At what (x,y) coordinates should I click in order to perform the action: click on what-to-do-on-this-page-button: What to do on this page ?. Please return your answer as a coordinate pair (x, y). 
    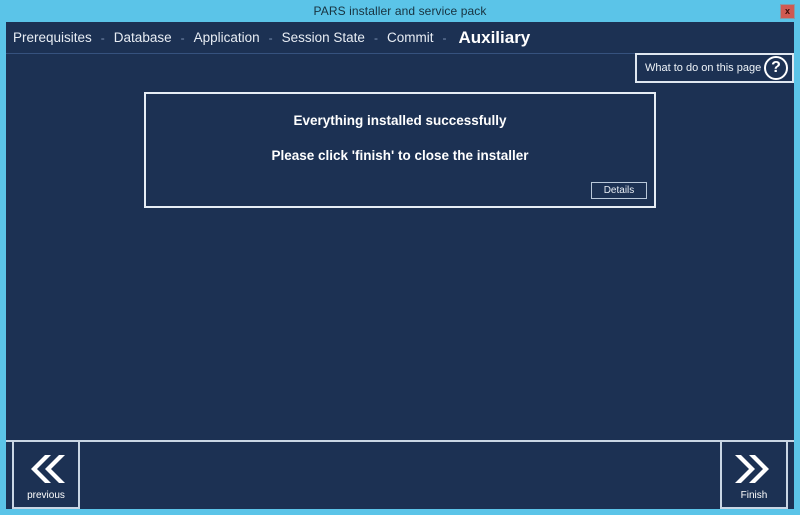
    Looking at the image, I should click on (714, 68).